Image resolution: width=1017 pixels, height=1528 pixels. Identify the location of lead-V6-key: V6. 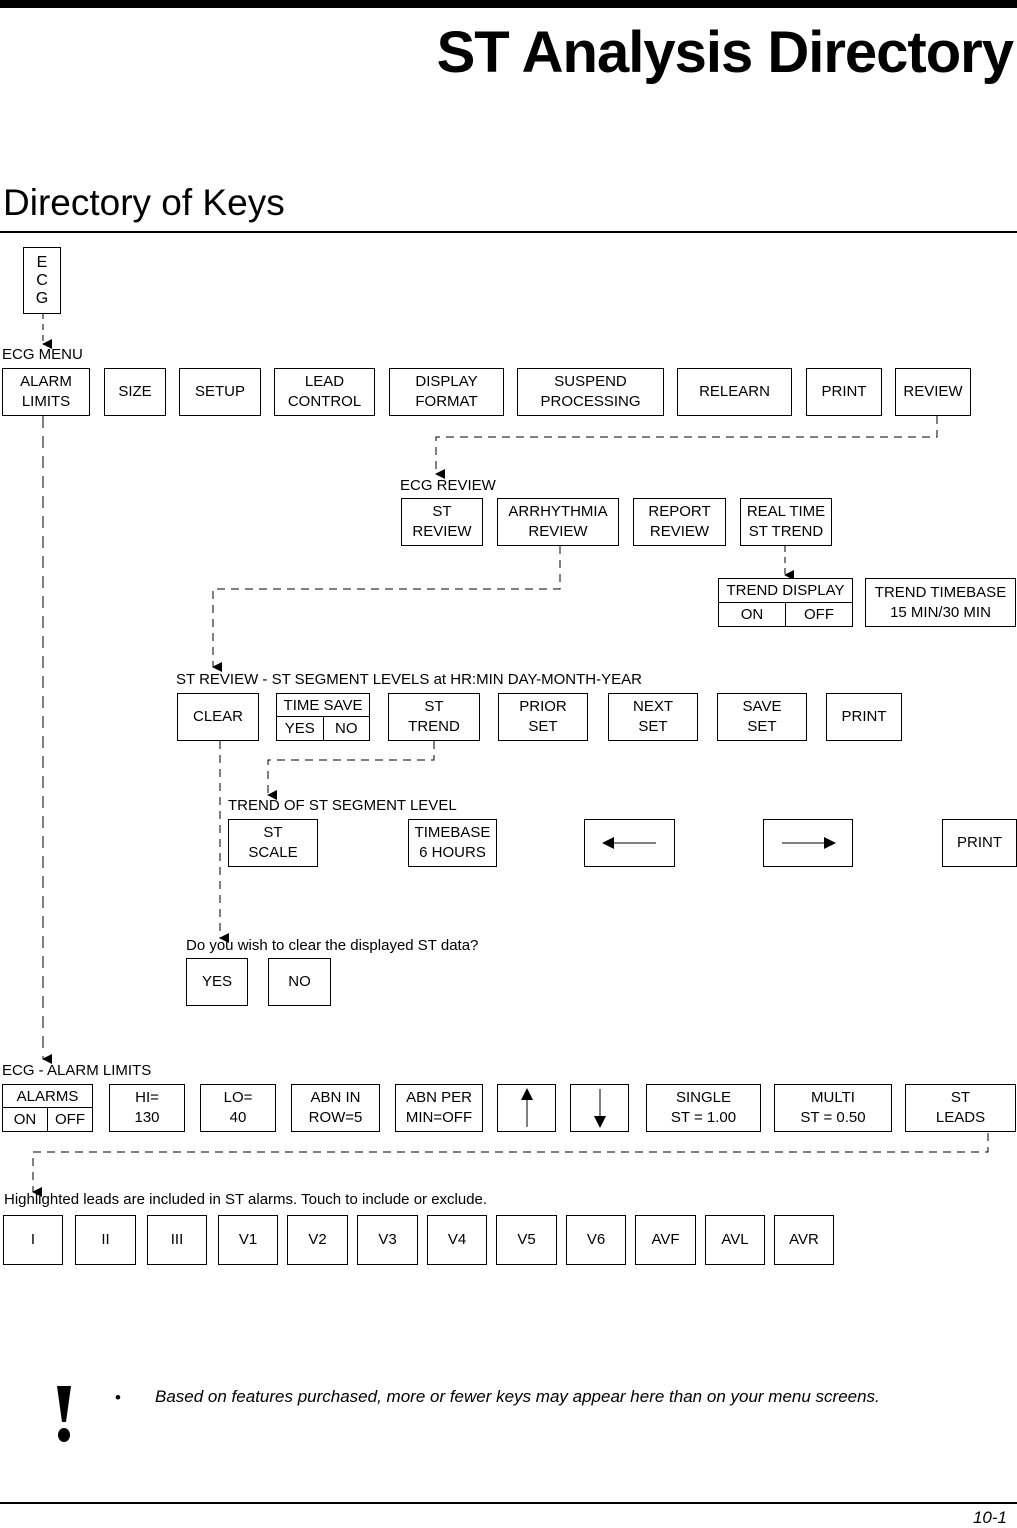
(596, 1240).